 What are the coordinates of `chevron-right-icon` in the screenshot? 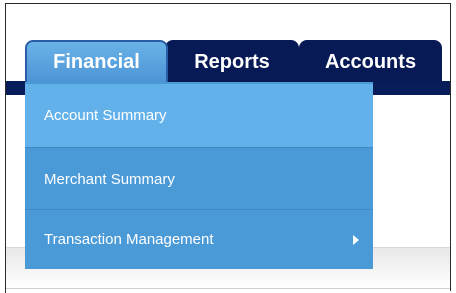 It's located at (356, 239).